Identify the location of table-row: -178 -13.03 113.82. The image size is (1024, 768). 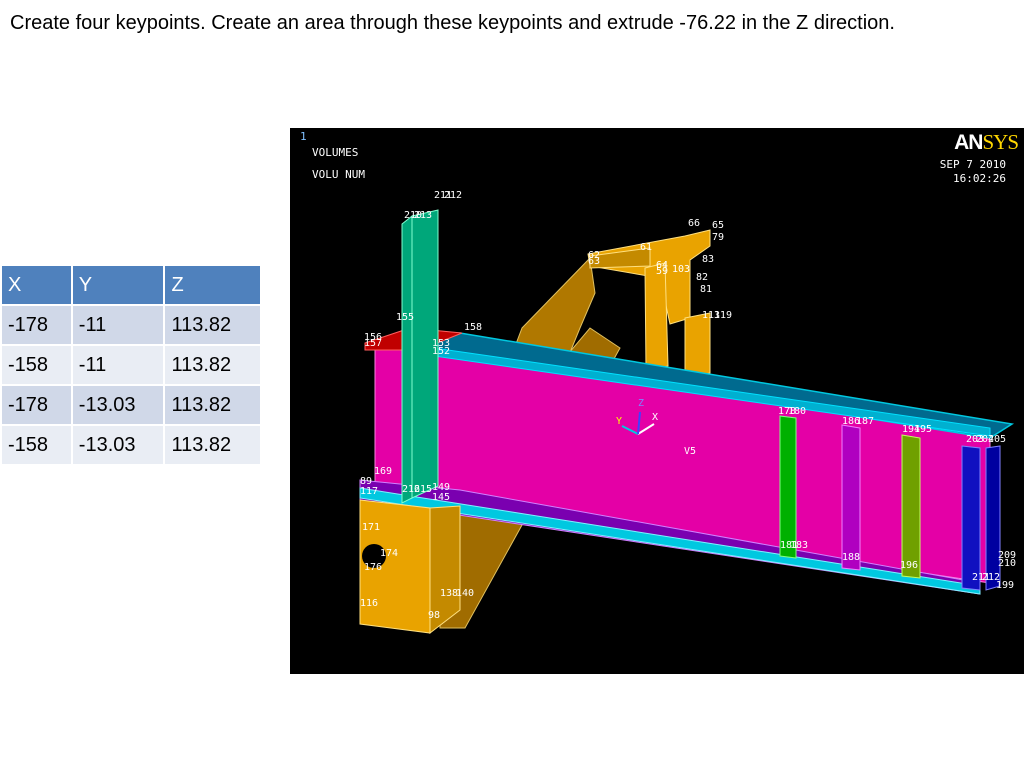
(131, 405).